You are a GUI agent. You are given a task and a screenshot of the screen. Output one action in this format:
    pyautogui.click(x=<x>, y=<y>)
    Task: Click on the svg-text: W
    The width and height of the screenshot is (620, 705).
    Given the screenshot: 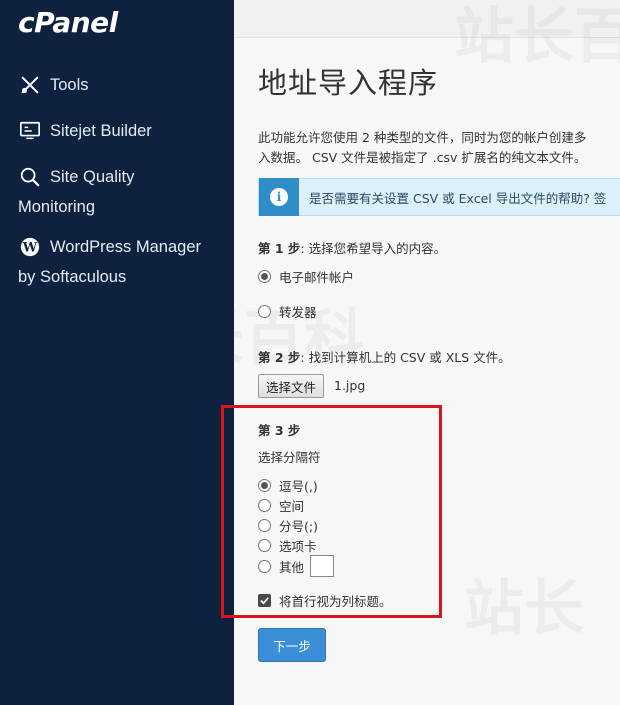 What is the action you would take?
    pyautogui.click(x=30, y=248)
    